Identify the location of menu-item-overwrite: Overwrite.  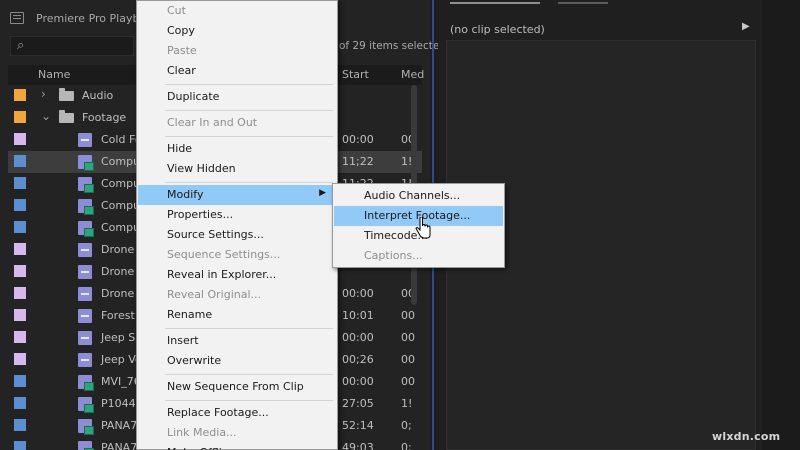
(237, 361).